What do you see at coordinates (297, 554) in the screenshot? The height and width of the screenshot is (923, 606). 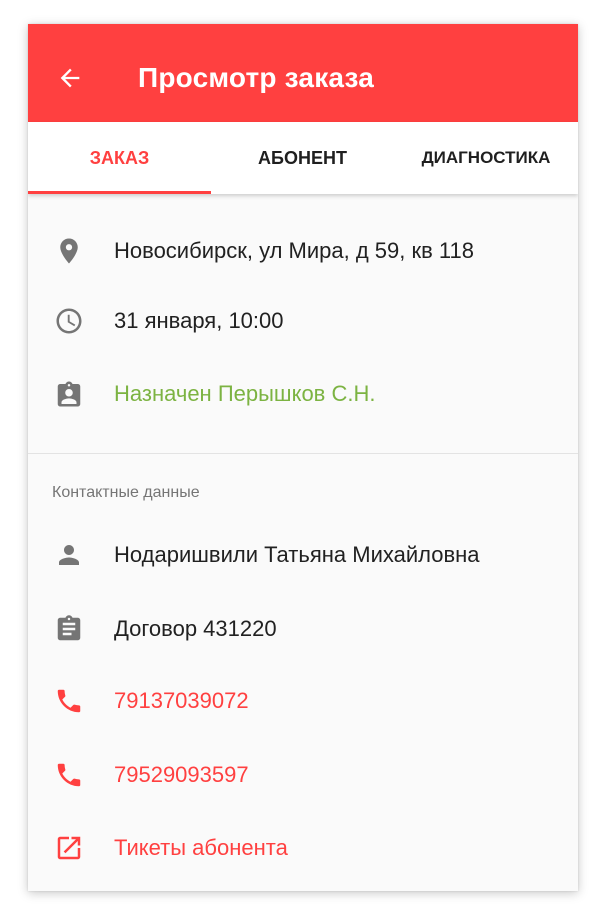 I see `subscriber-name-text: Нодаришвили Татьяна Михайловна` at bounding box center [297, 554].